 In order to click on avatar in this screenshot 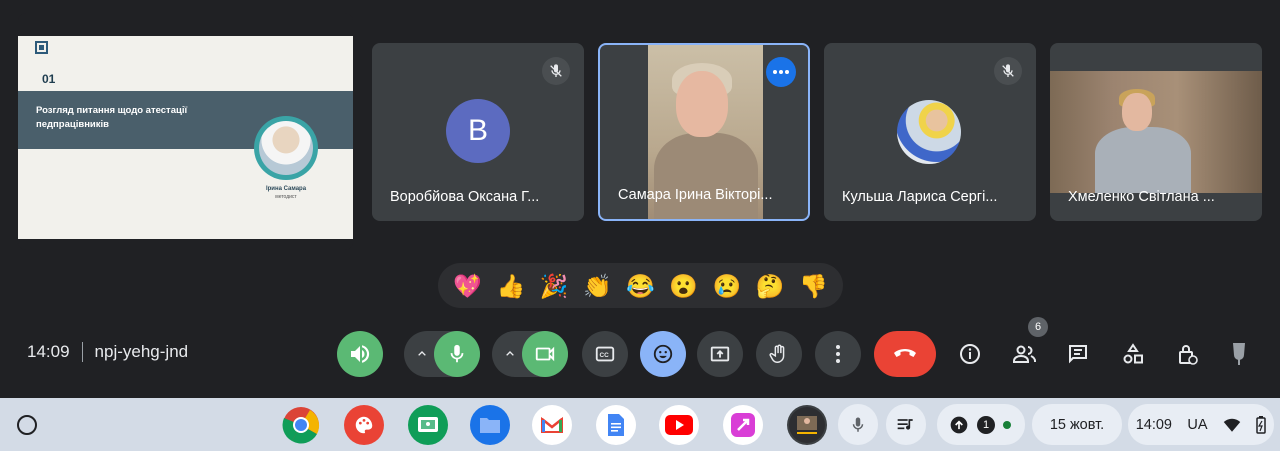, I will do `click(929, 132)`.